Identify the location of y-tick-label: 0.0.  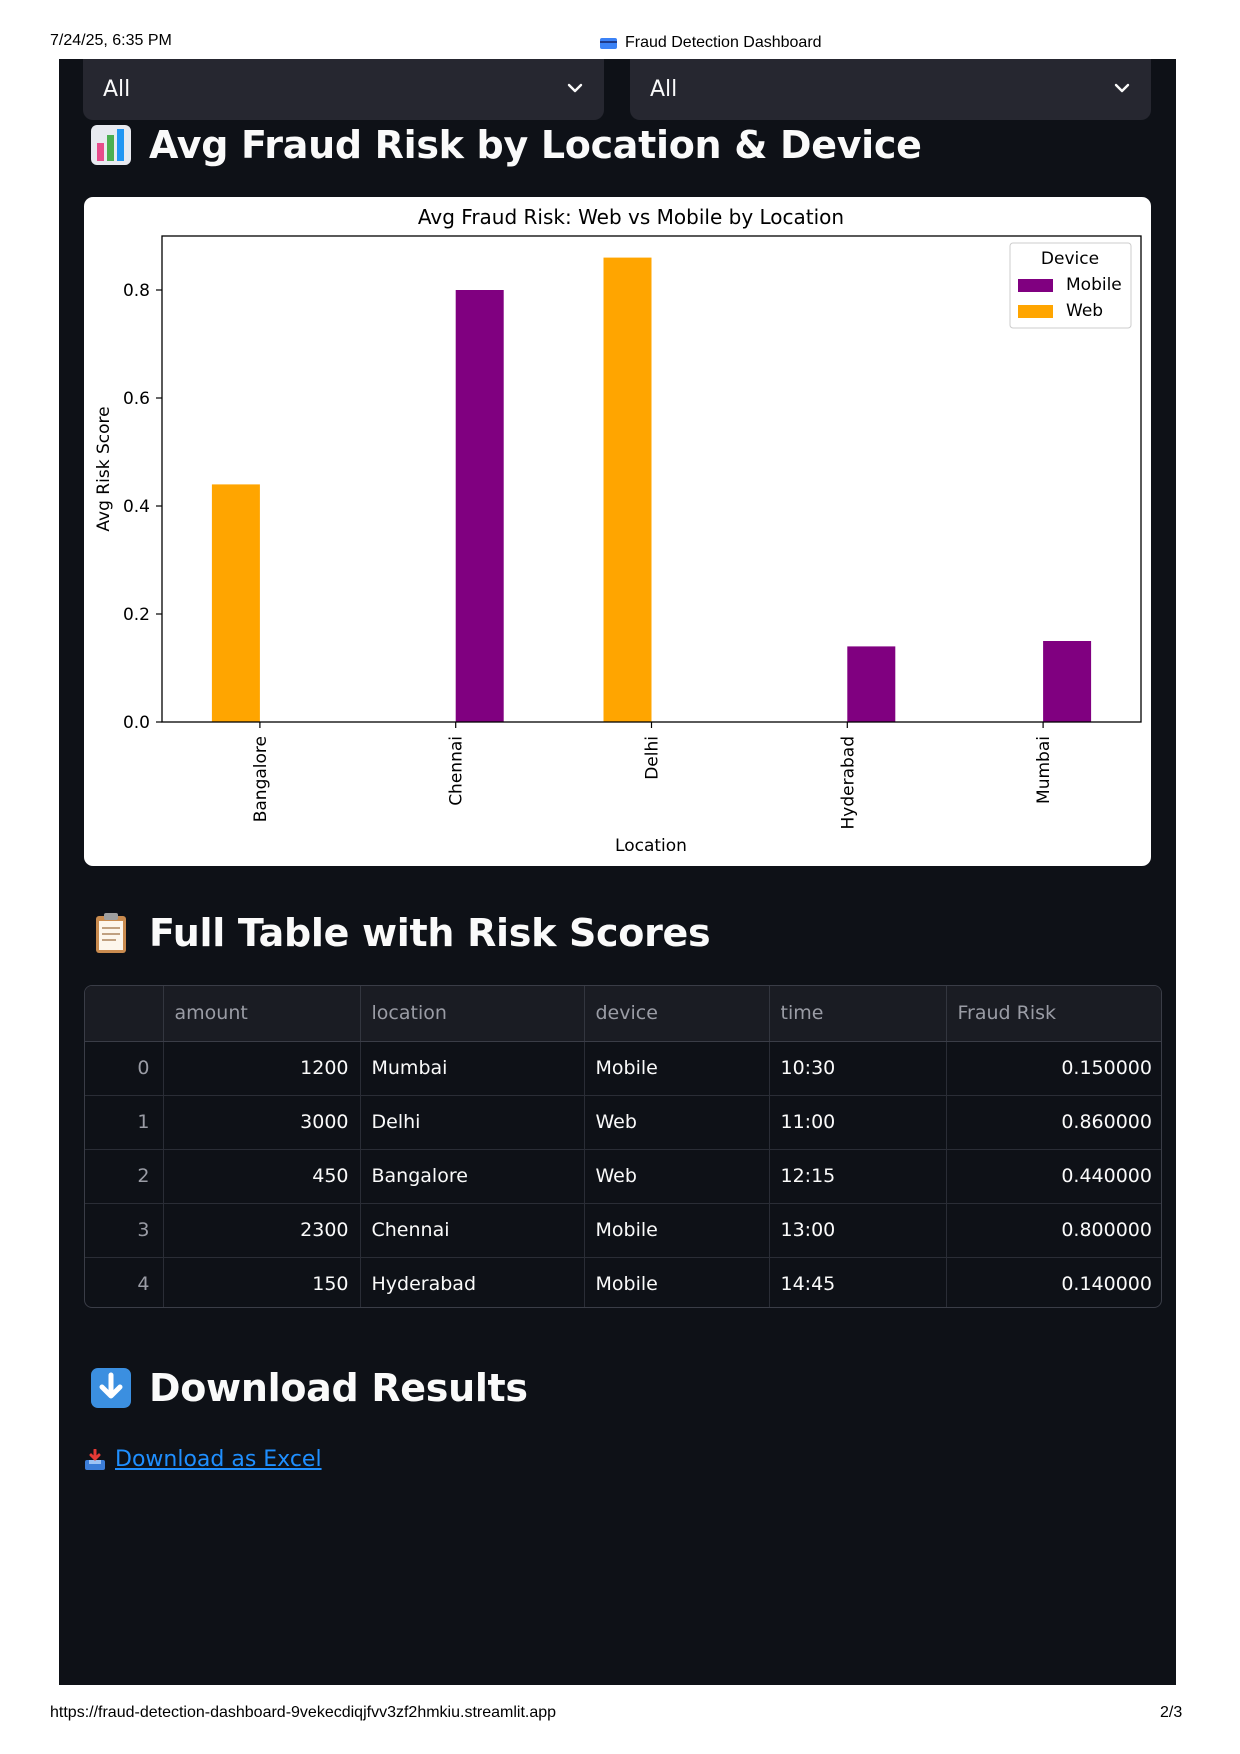
(136, 723).